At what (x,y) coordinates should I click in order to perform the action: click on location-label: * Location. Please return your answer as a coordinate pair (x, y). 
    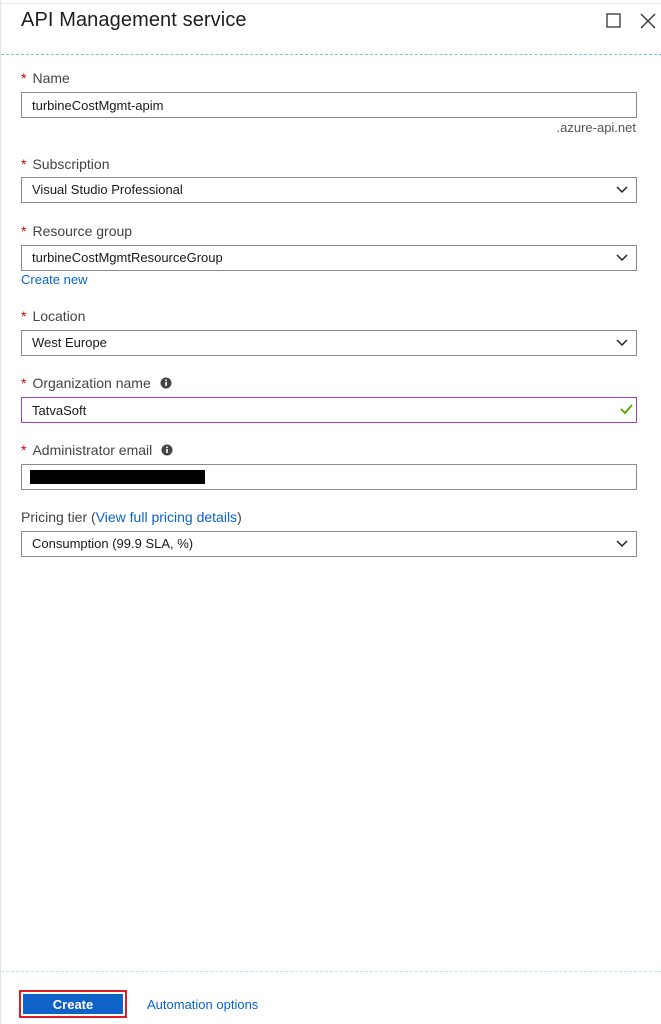
    Looking at the image, I should click on (53, 316).